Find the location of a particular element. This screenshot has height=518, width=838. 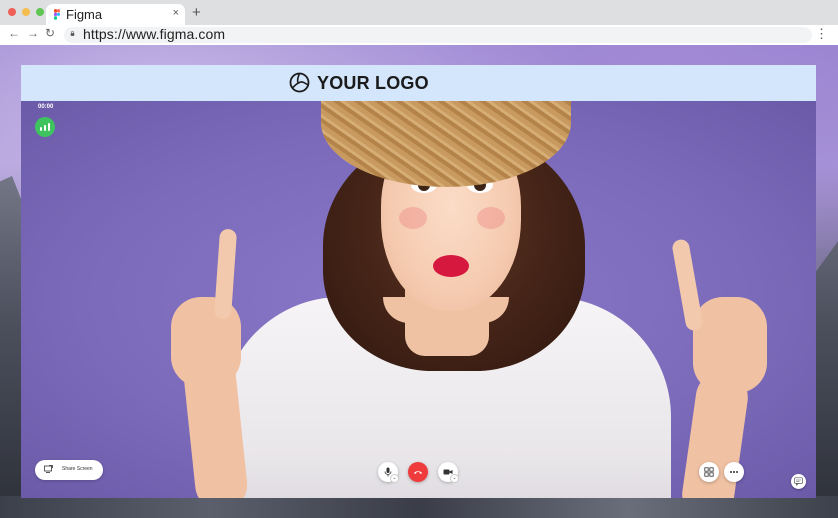

call-timer: 00:00 is located at coordinates (46, 107).